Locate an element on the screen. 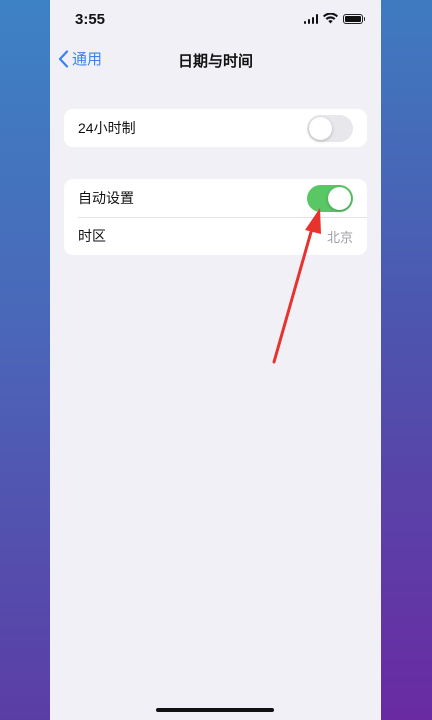  cellular-signal-icon is located at coordinates (310, 18).